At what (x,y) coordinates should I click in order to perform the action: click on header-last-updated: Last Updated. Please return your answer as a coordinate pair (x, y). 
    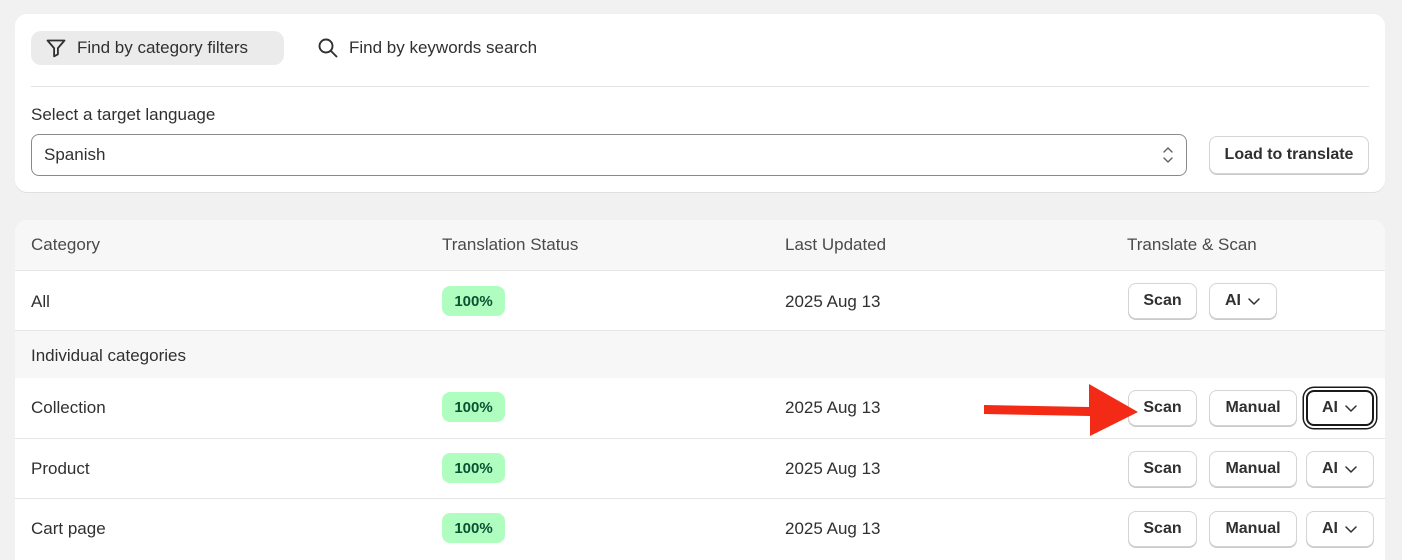
    Looking at the image, I should click on (836, 244).